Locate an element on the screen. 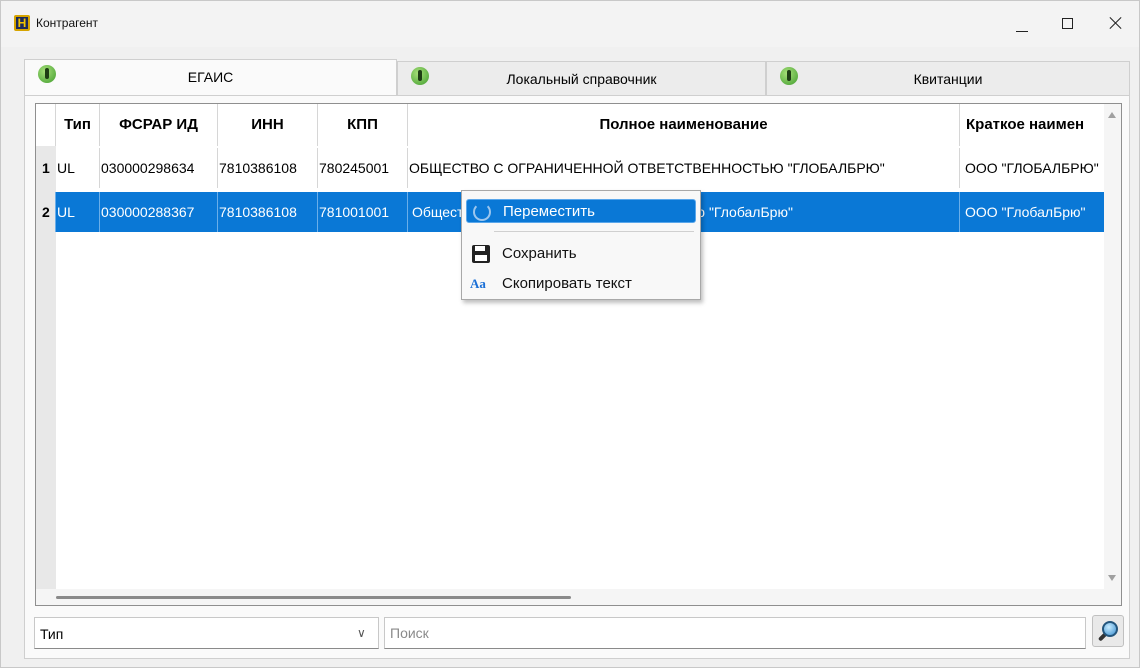 The height and width of the screenshot is (668, 1140). tab-local-directory: Локальный справочник is located at coordinates (581, 78).